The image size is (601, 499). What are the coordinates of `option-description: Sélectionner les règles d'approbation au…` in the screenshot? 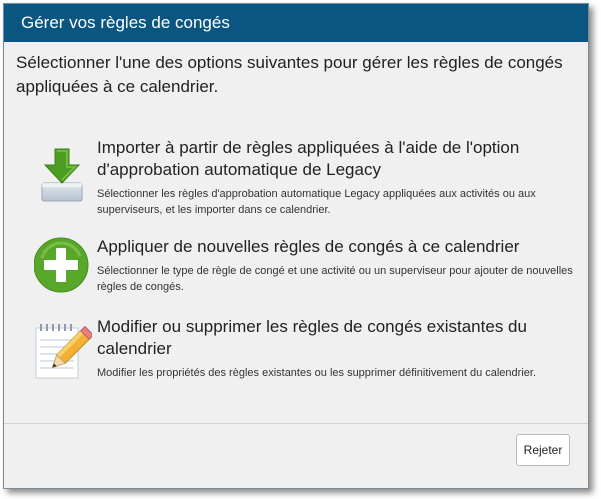 It's located at (316, 202).